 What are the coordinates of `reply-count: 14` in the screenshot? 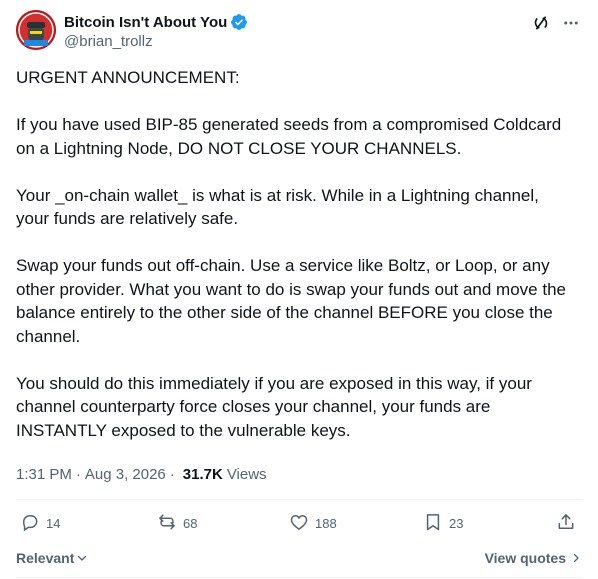 It's located at (53, 523).